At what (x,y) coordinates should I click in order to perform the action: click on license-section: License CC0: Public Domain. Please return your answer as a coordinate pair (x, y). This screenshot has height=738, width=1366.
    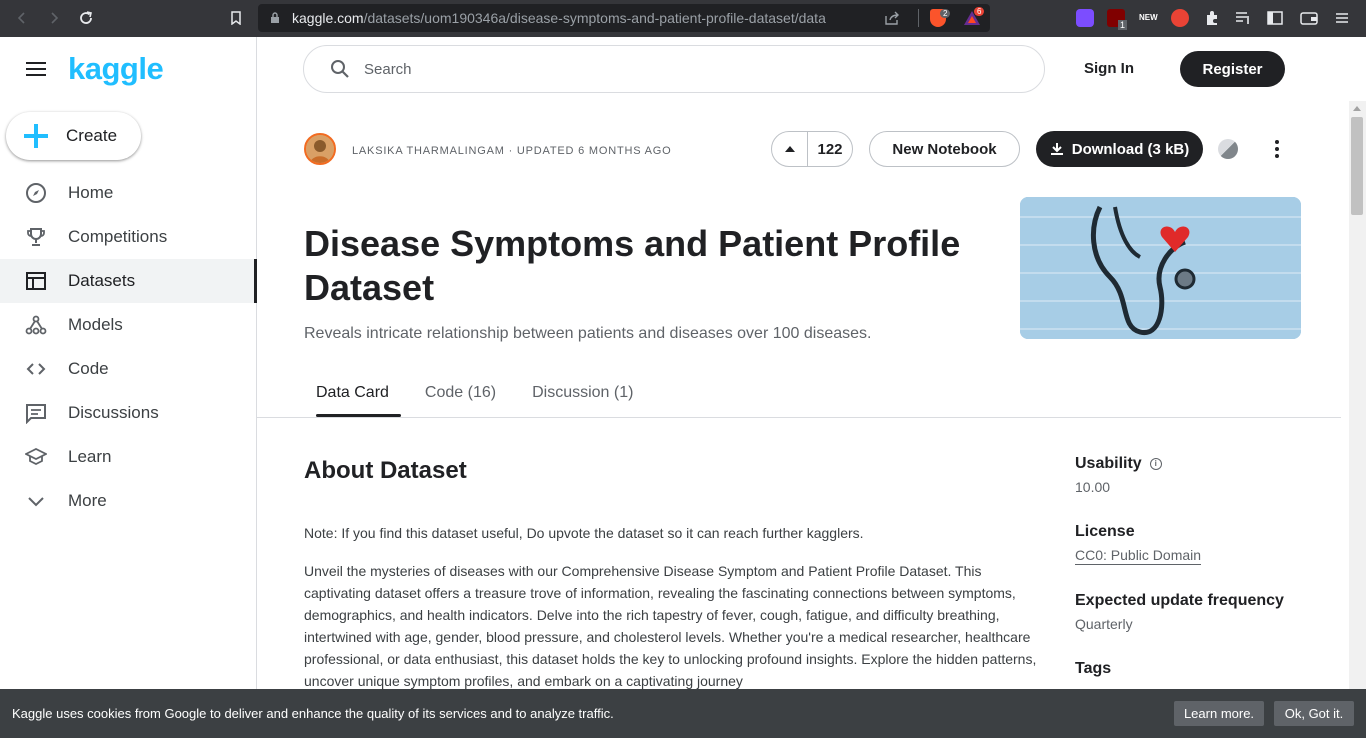
    Looking at the image, I should click on (1138, 544).